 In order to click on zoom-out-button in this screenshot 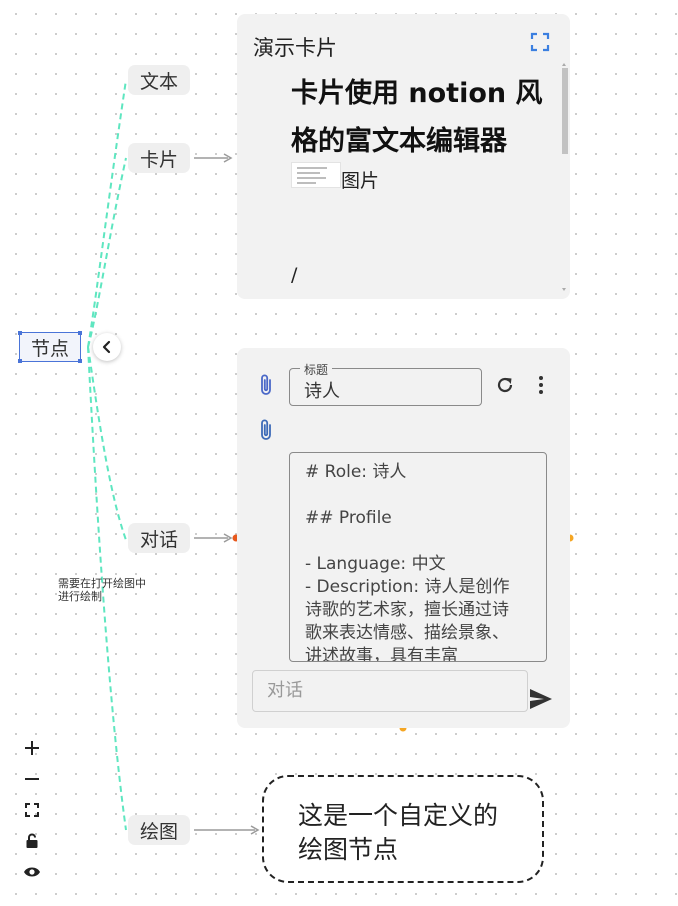, I will do `click(32, 778)`.